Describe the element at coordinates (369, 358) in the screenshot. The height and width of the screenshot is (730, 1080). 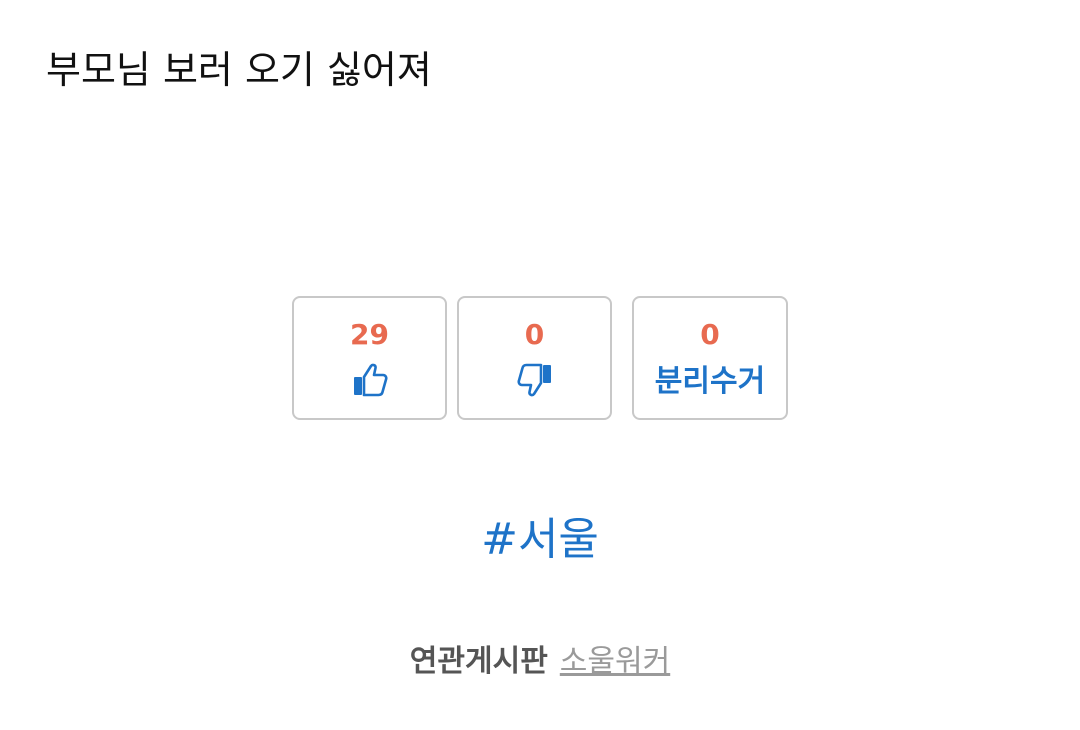
I see `like-button: 29` at that location.